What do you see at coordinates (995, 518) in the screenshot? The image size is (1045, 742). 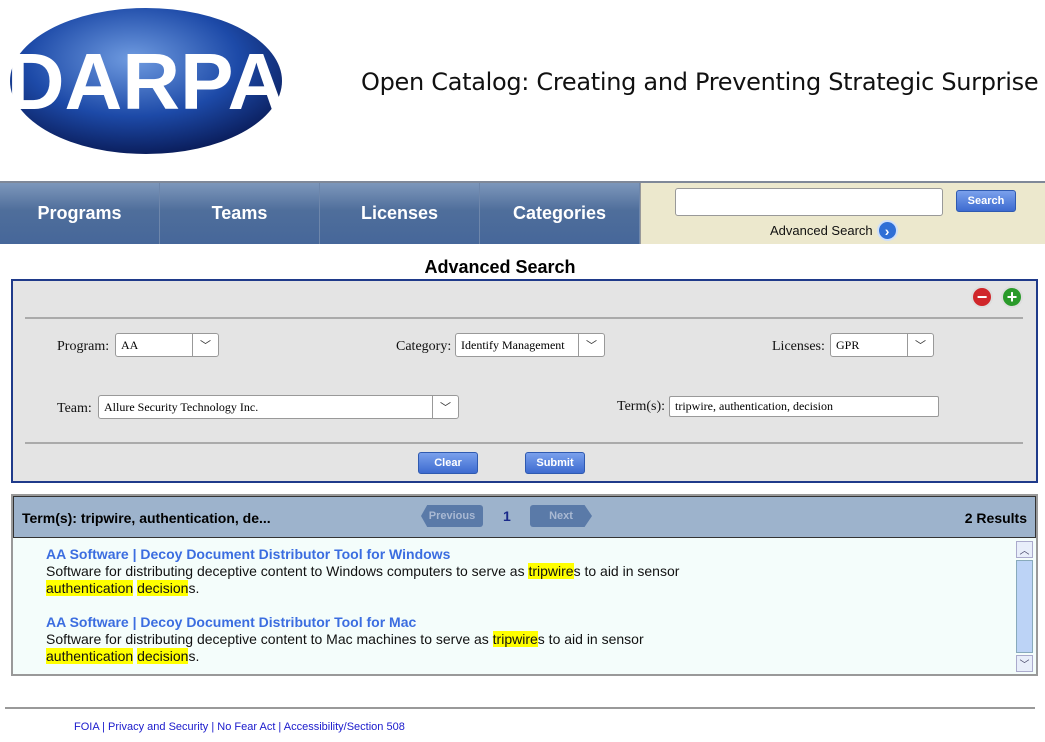 I see `results-count: 2 Results` at bounding box center [995, 518].